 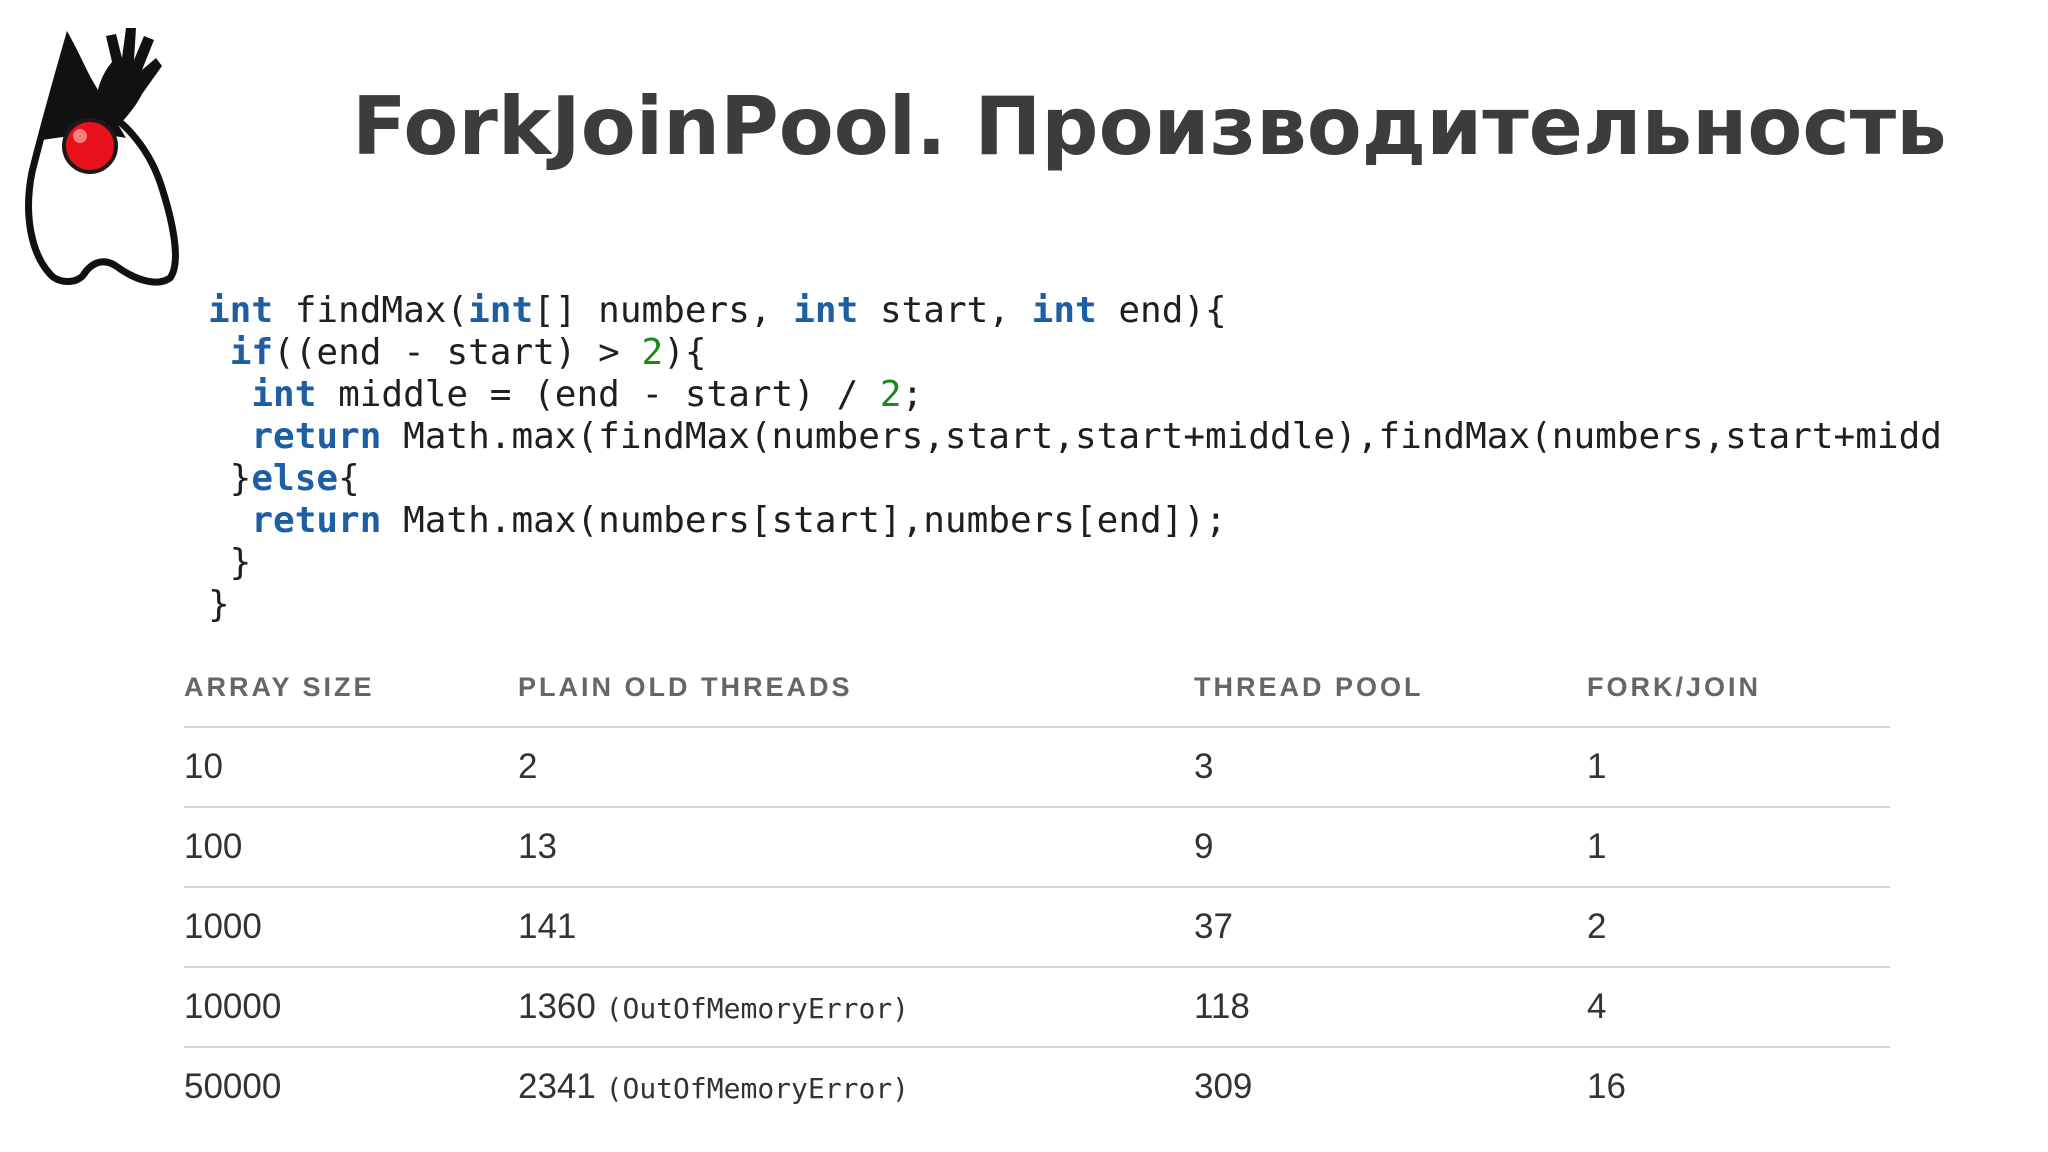 I want to click on cell-thread-pool: 37, so click(x=1390, y=927).